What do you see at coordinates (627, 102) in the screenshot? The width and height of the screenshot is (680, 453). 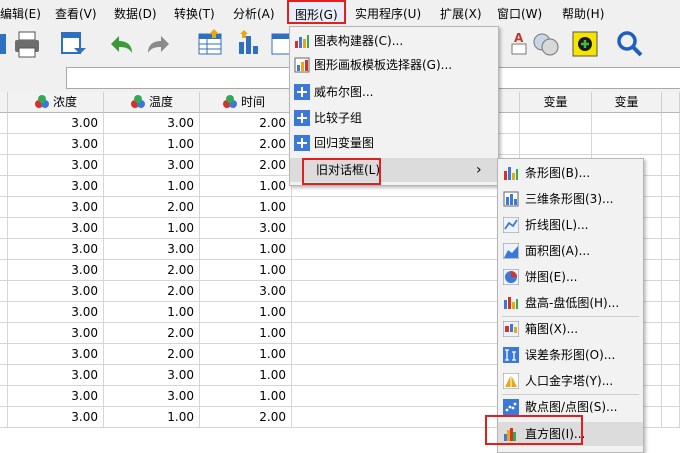 I see `column-header-var2: 变量` at bounding box center [627, 102].